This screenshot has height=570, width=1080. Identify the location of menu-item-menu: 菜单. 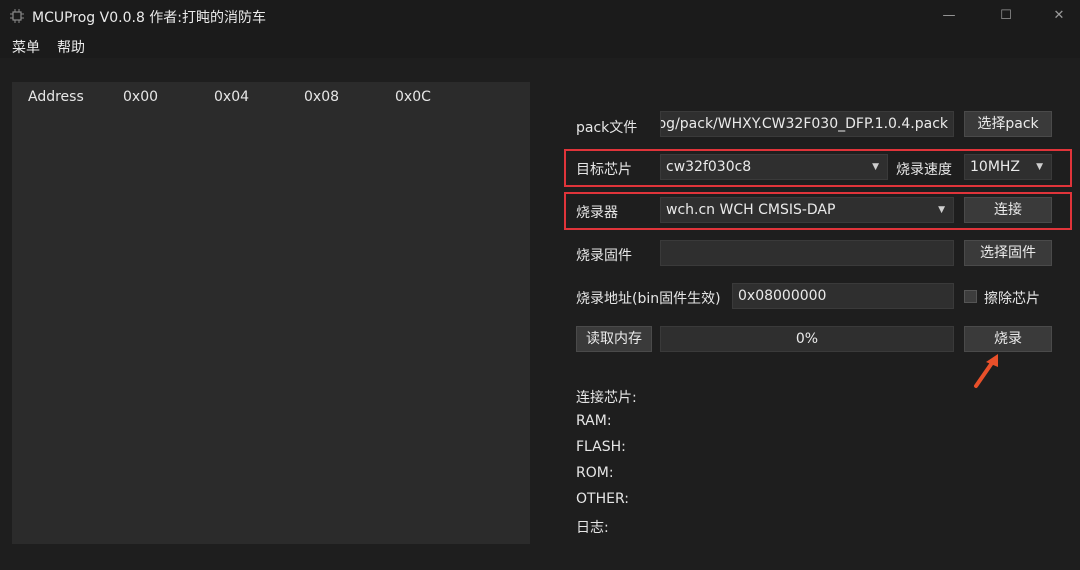
(26, 47).